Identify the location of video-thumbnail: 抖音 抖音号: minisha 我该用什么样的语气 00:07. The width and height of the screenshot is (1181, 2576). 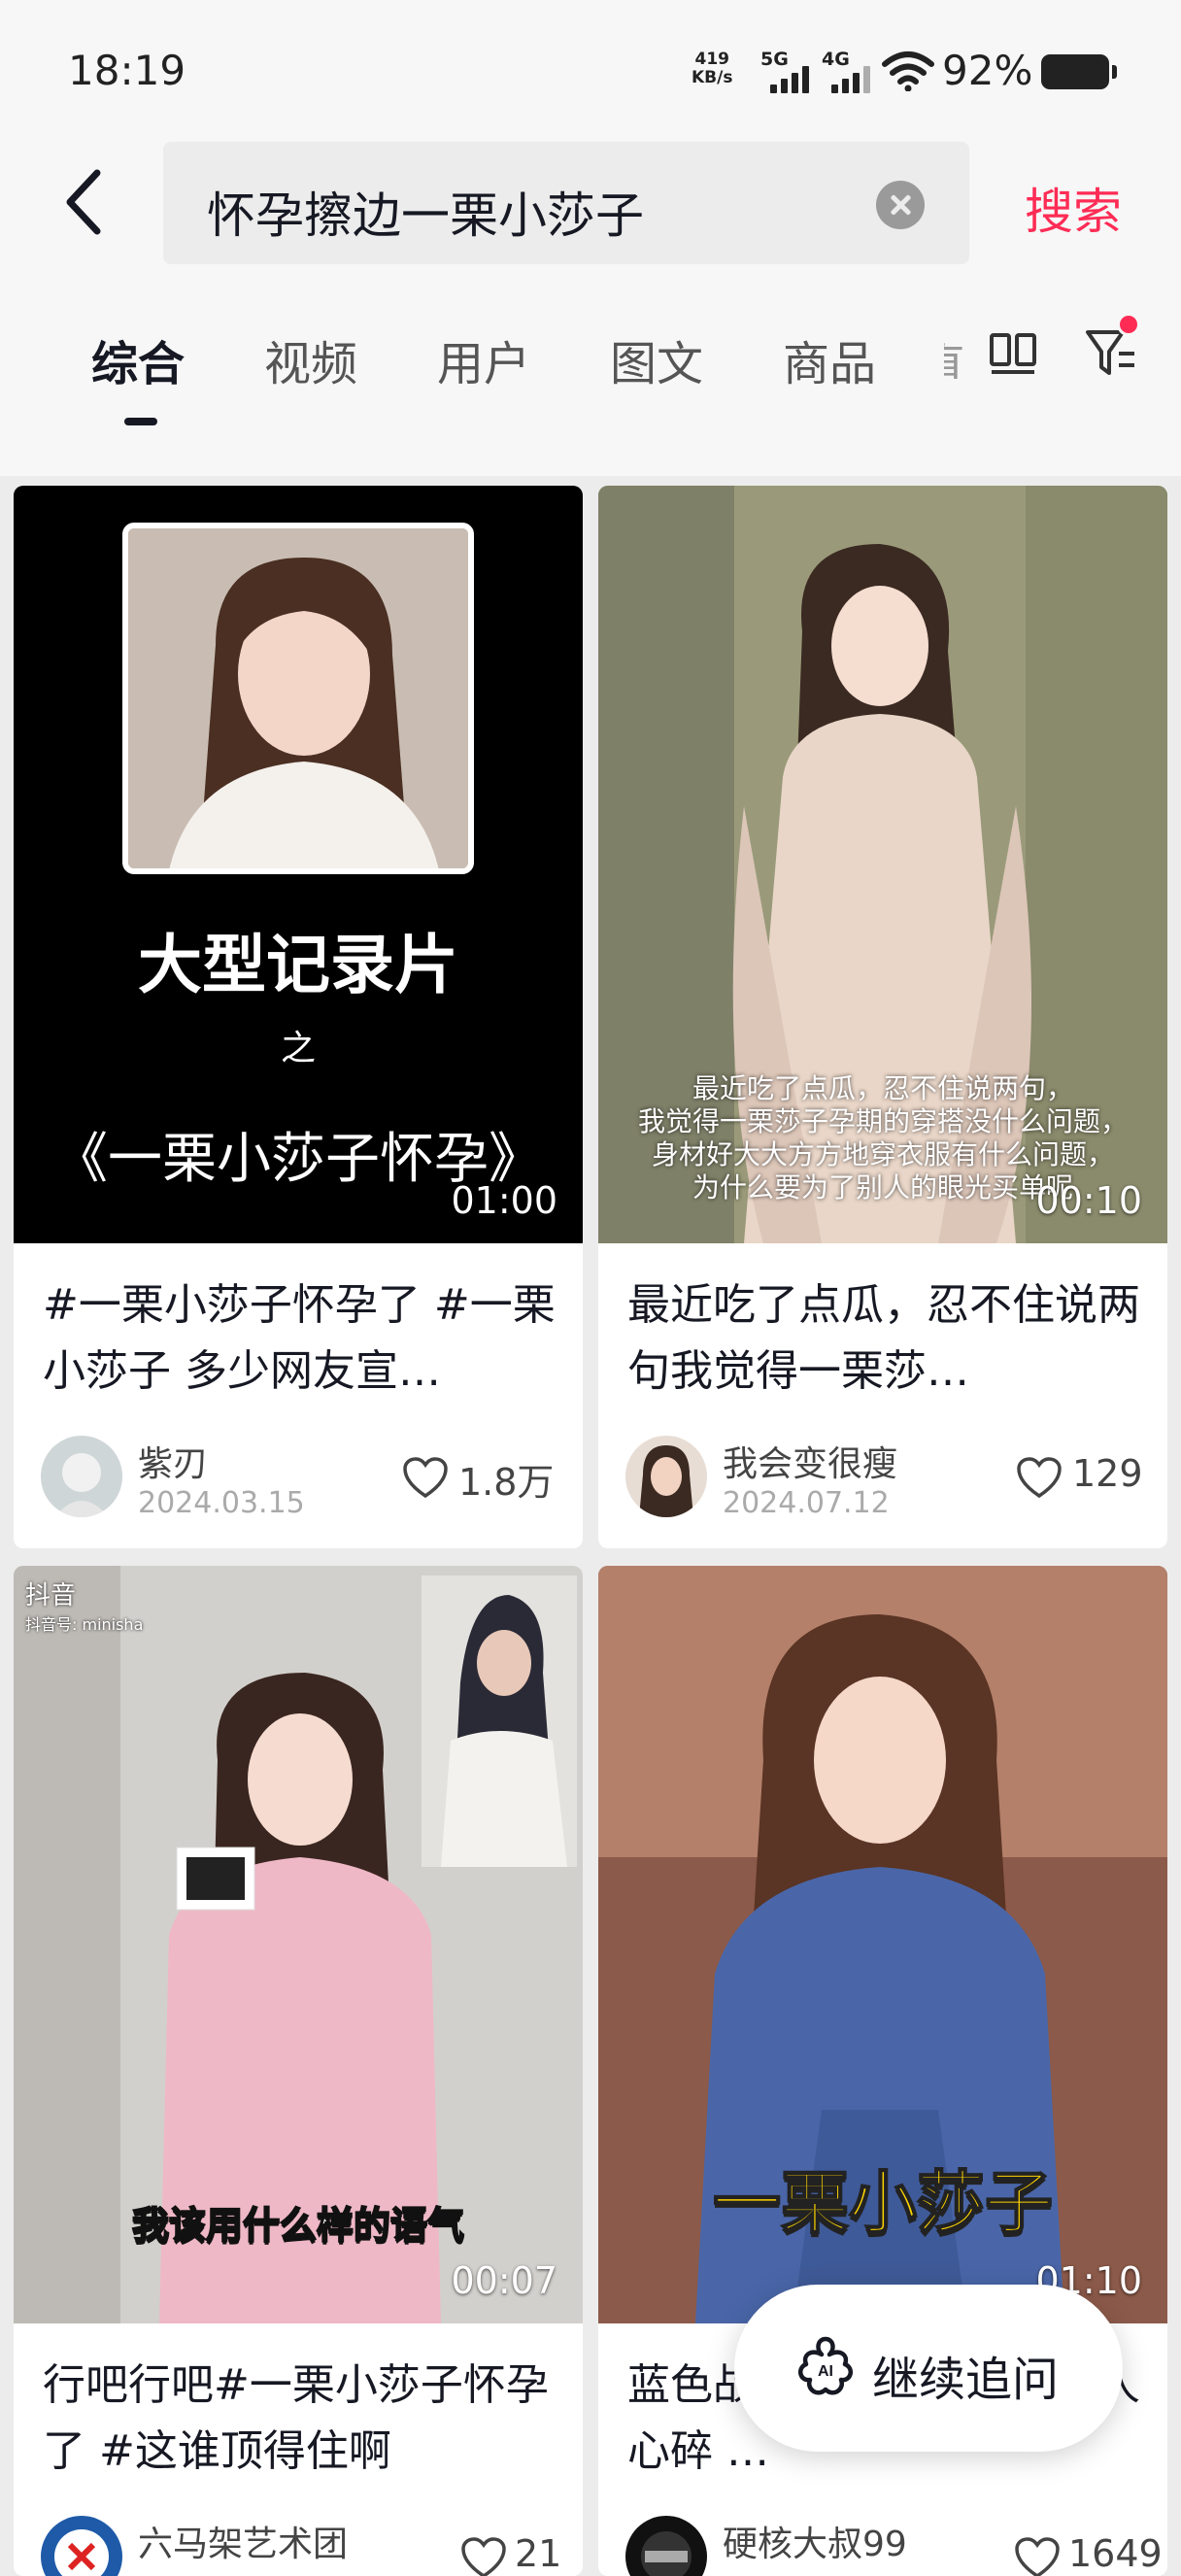
(298, 1944).